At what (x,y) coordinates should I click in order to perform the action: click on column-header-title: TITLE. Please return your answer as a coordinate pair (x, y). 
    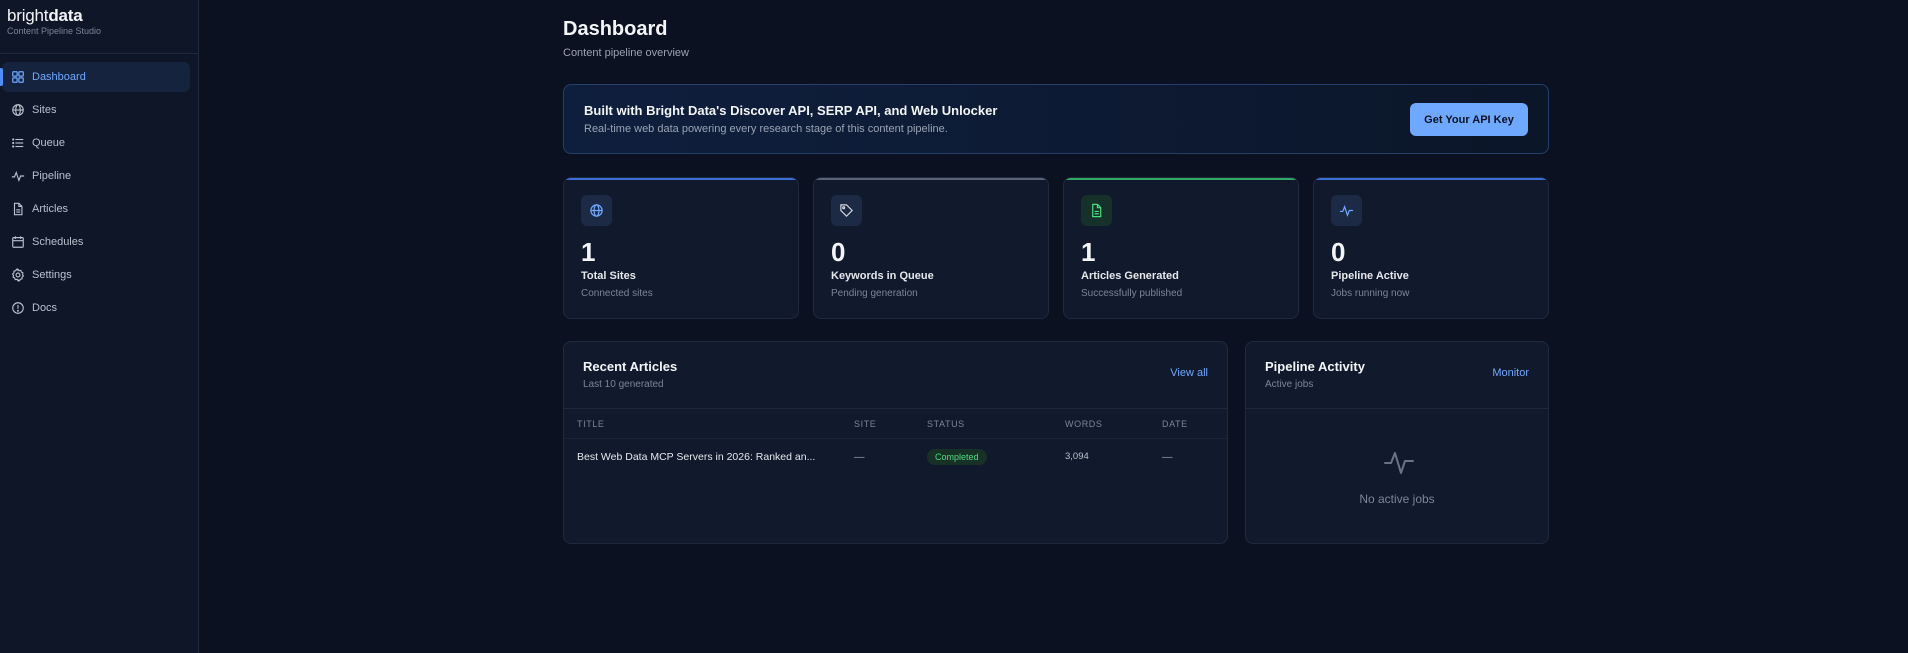
    Looking at the image, I should click on (591, 424).